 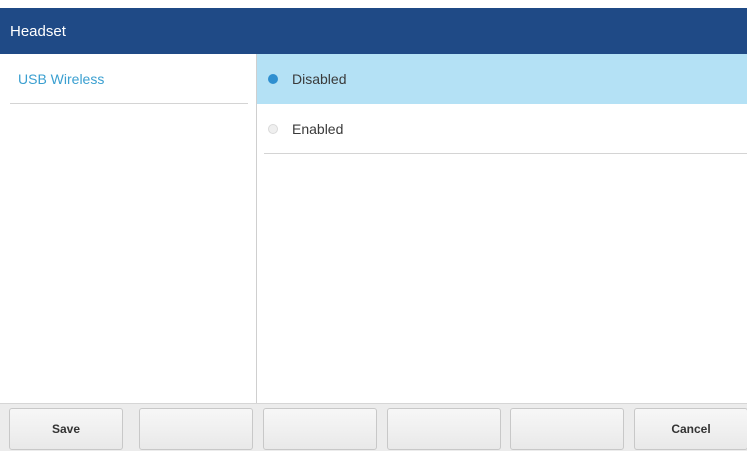 I want to click on category-item-usb-wireless: USB Wireless, so click(x=129, y=79).